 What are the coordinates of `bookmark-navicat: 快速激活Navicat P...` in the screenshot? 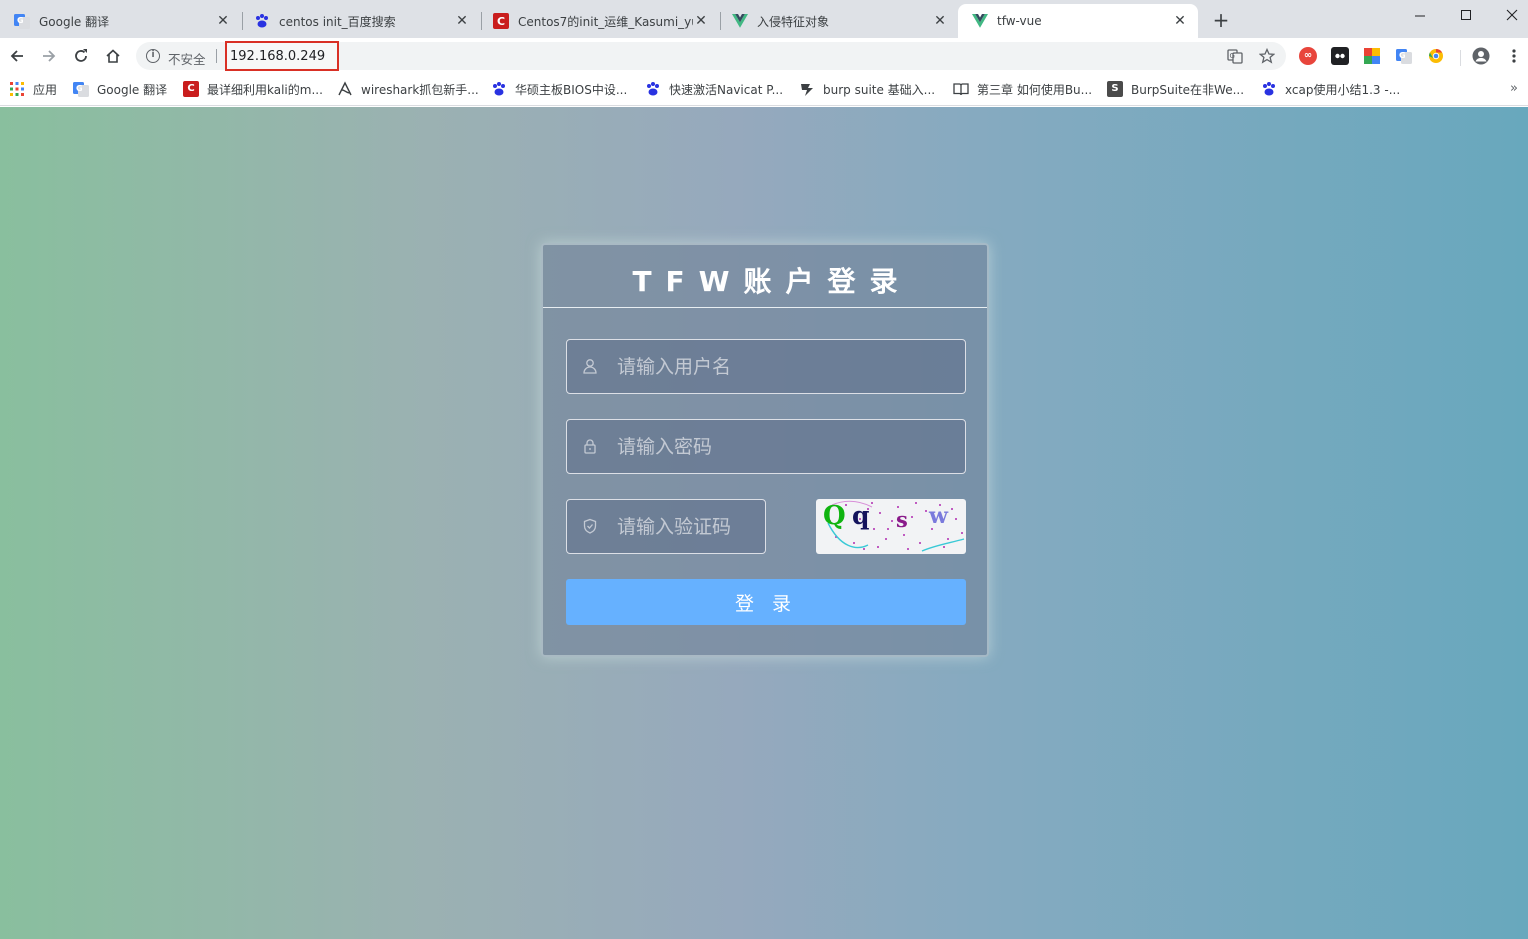 It's located at (714, 89).